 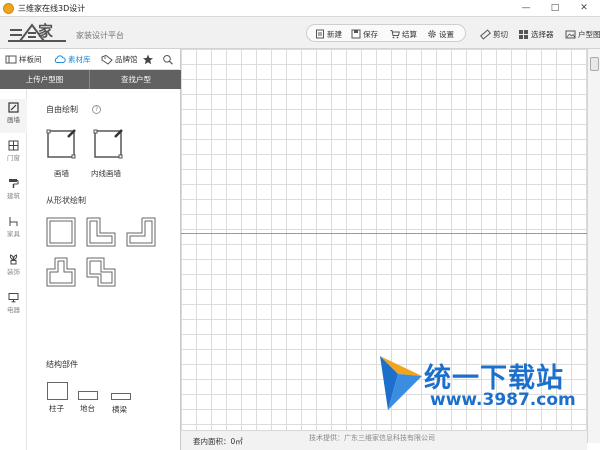 I want to click on structure-title: 结构部件, so click(x=62, y=364).